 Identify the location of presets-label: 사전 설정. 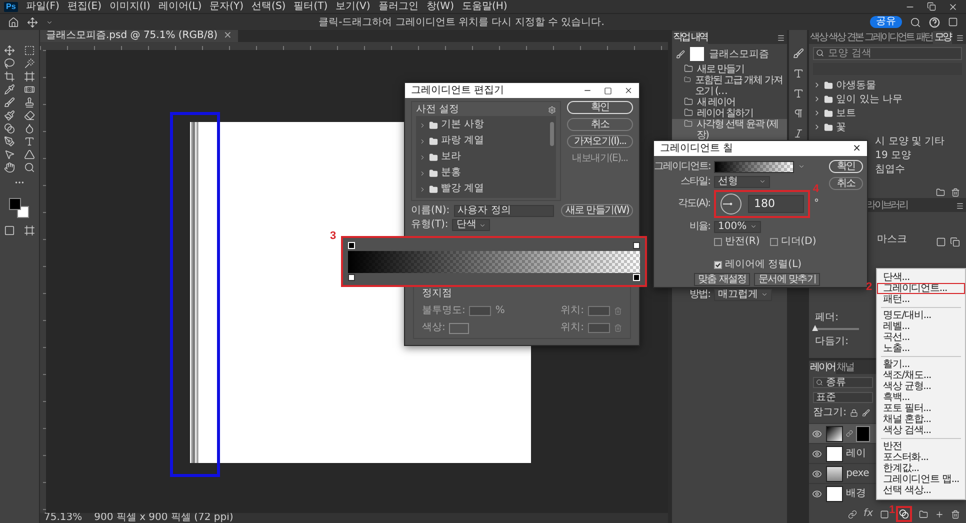
(438, 110).